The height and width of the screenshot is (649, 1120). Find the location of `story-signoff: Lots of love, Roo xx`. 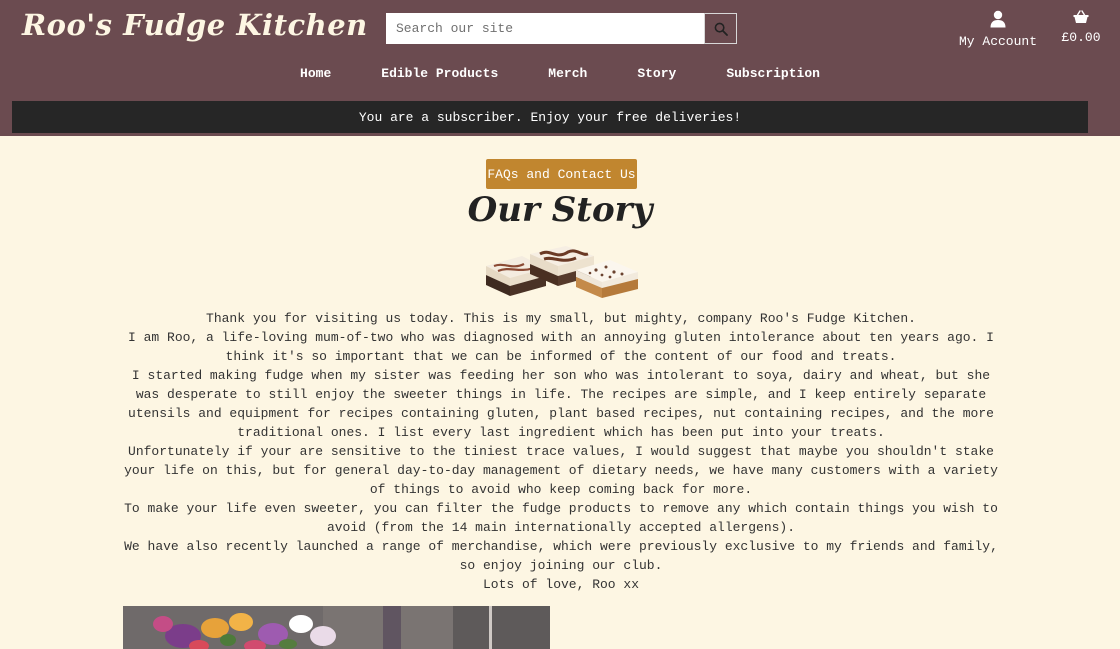

story-signoff: Lots of love, Roo xx is located at coordinates (561, 584).